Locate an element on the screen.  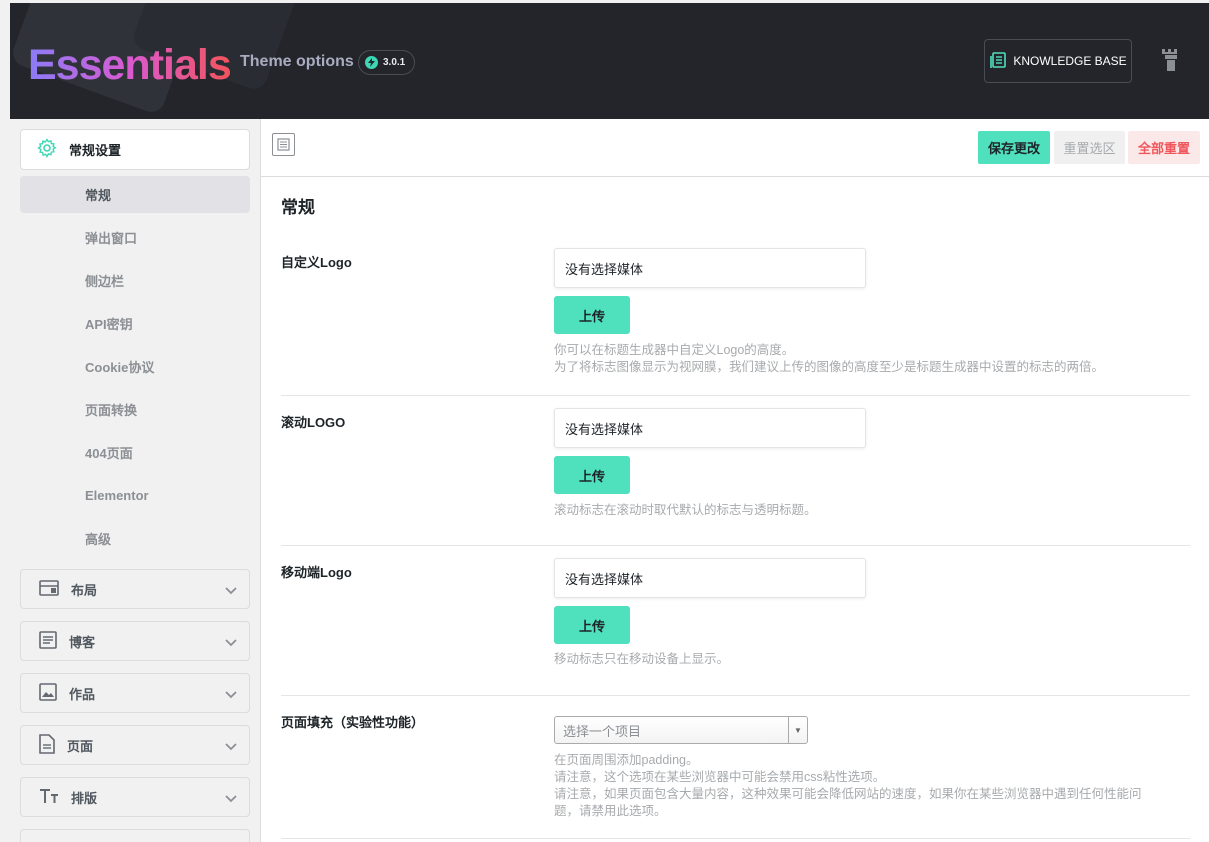
description-line: 题，请禁用此选项。 is located at coordinates (610, 811).